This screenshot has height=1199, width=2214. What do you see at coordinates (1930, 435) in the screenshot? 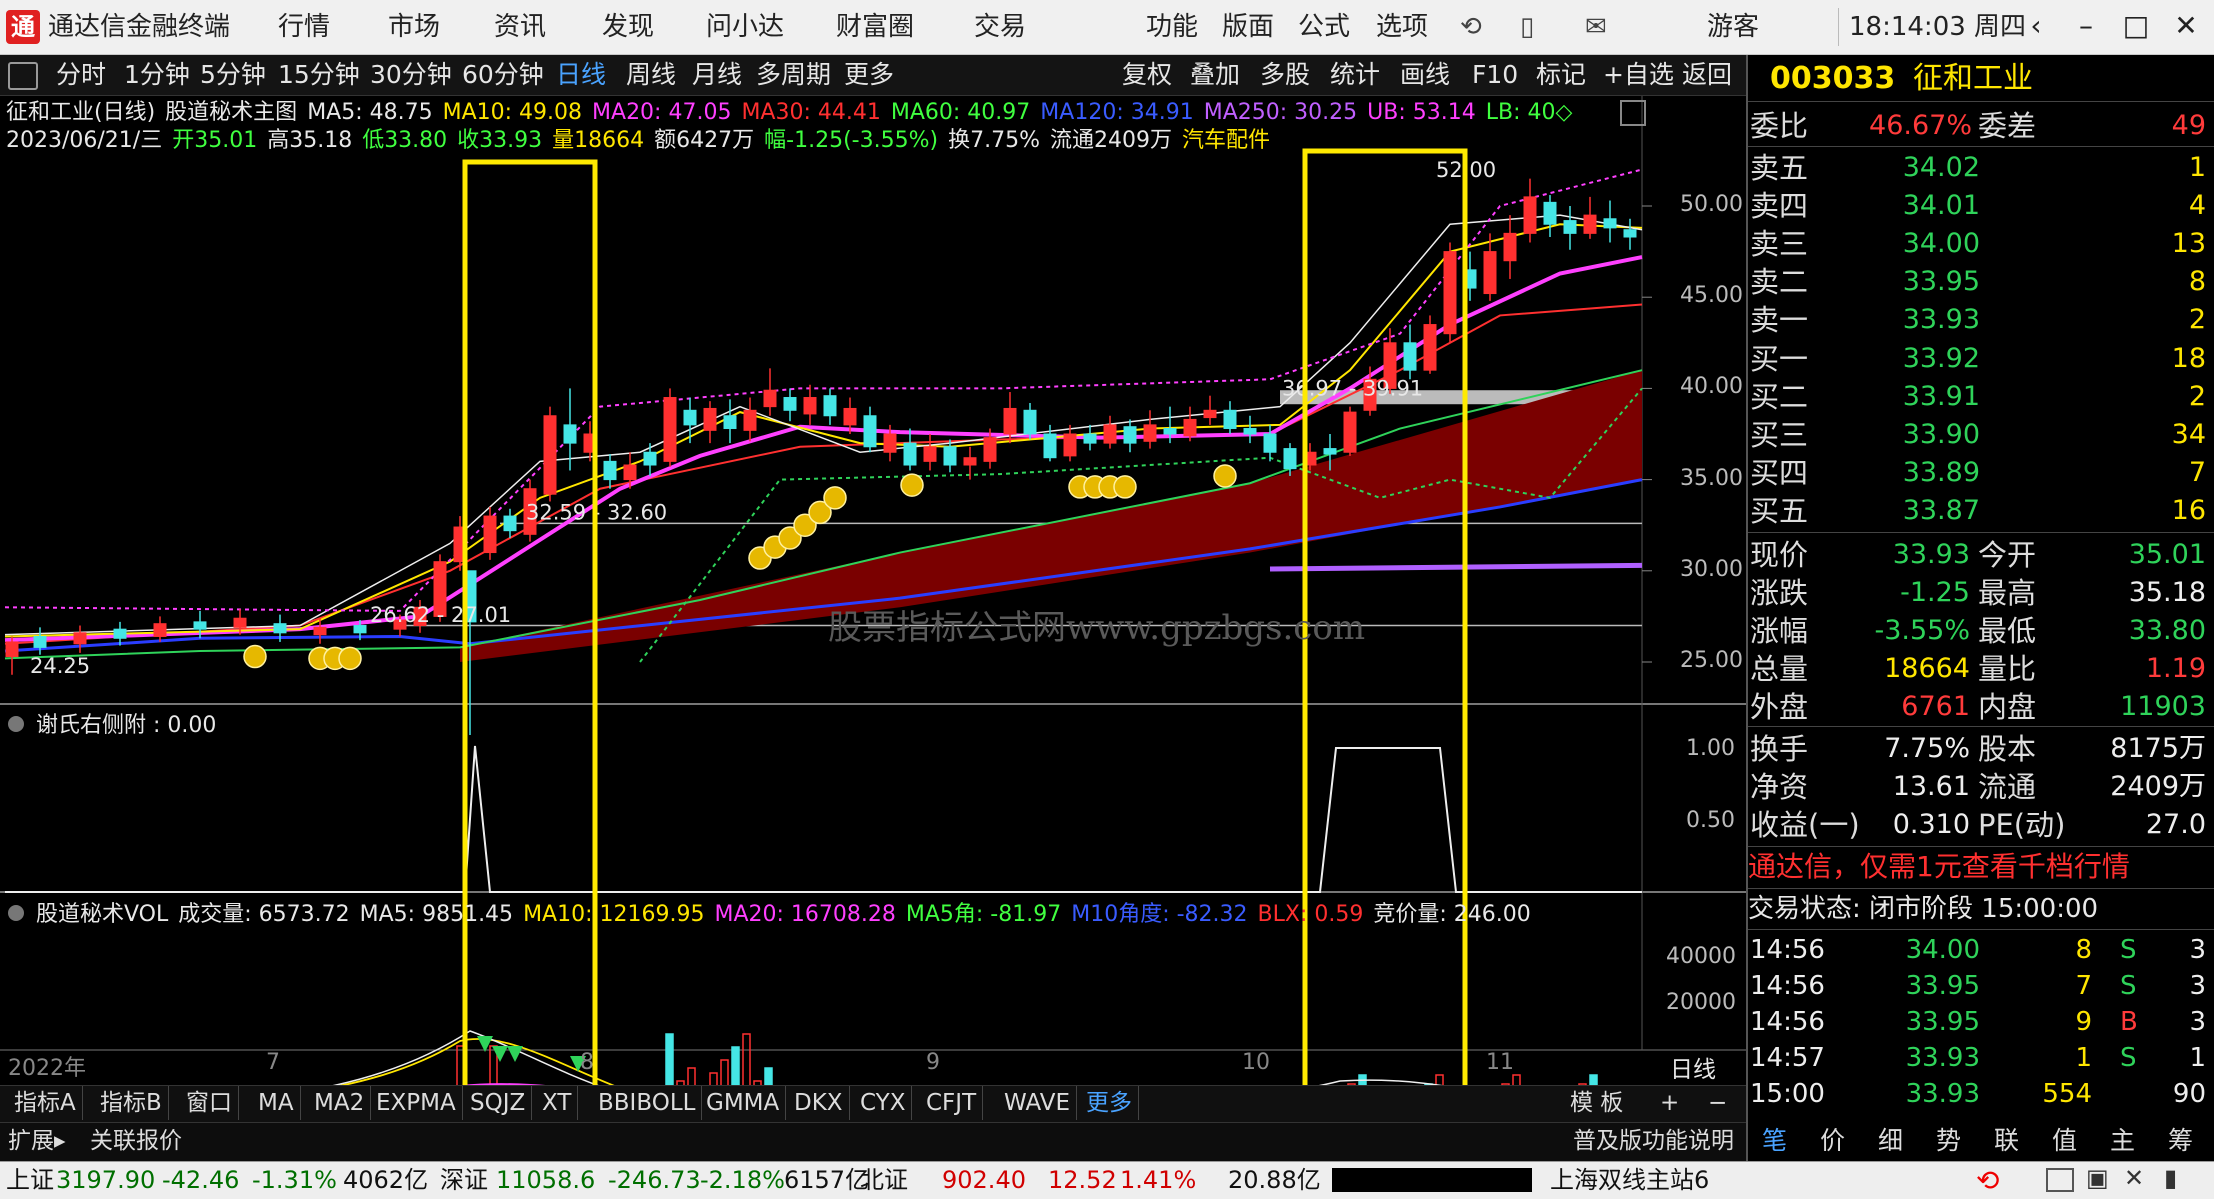
I see `bid-3-price: 33.90` at bounding box center [1930, 435].